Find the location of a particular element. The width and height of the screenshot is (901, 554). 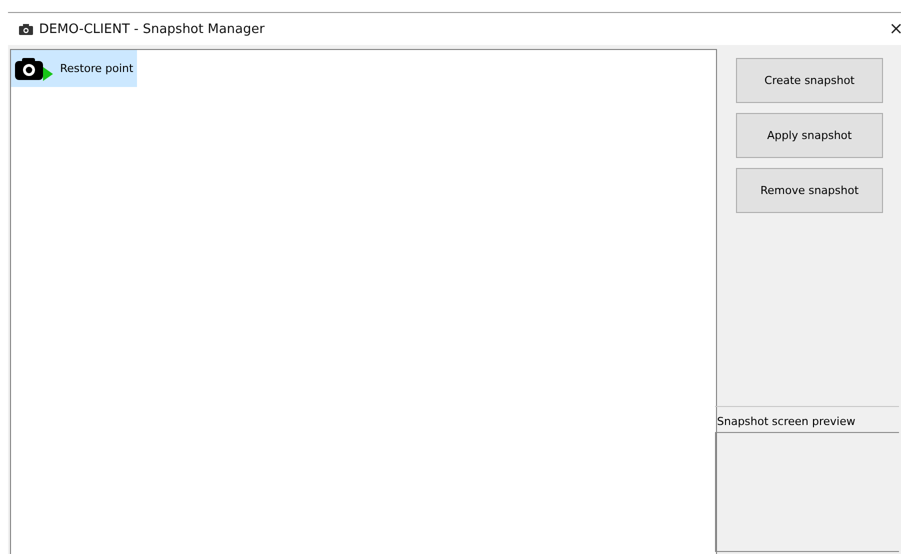

snapshot-button: Remove snapshot is located at coordinates (809, 190).